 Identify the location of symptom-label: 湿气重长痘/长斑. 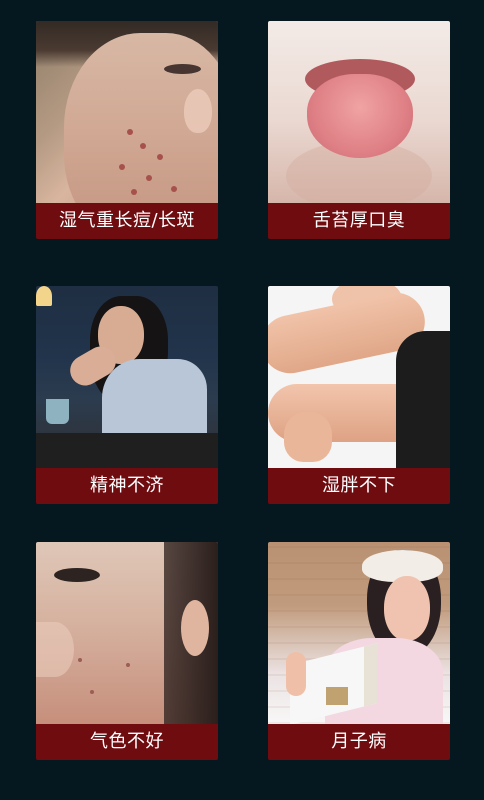
(127, 221).